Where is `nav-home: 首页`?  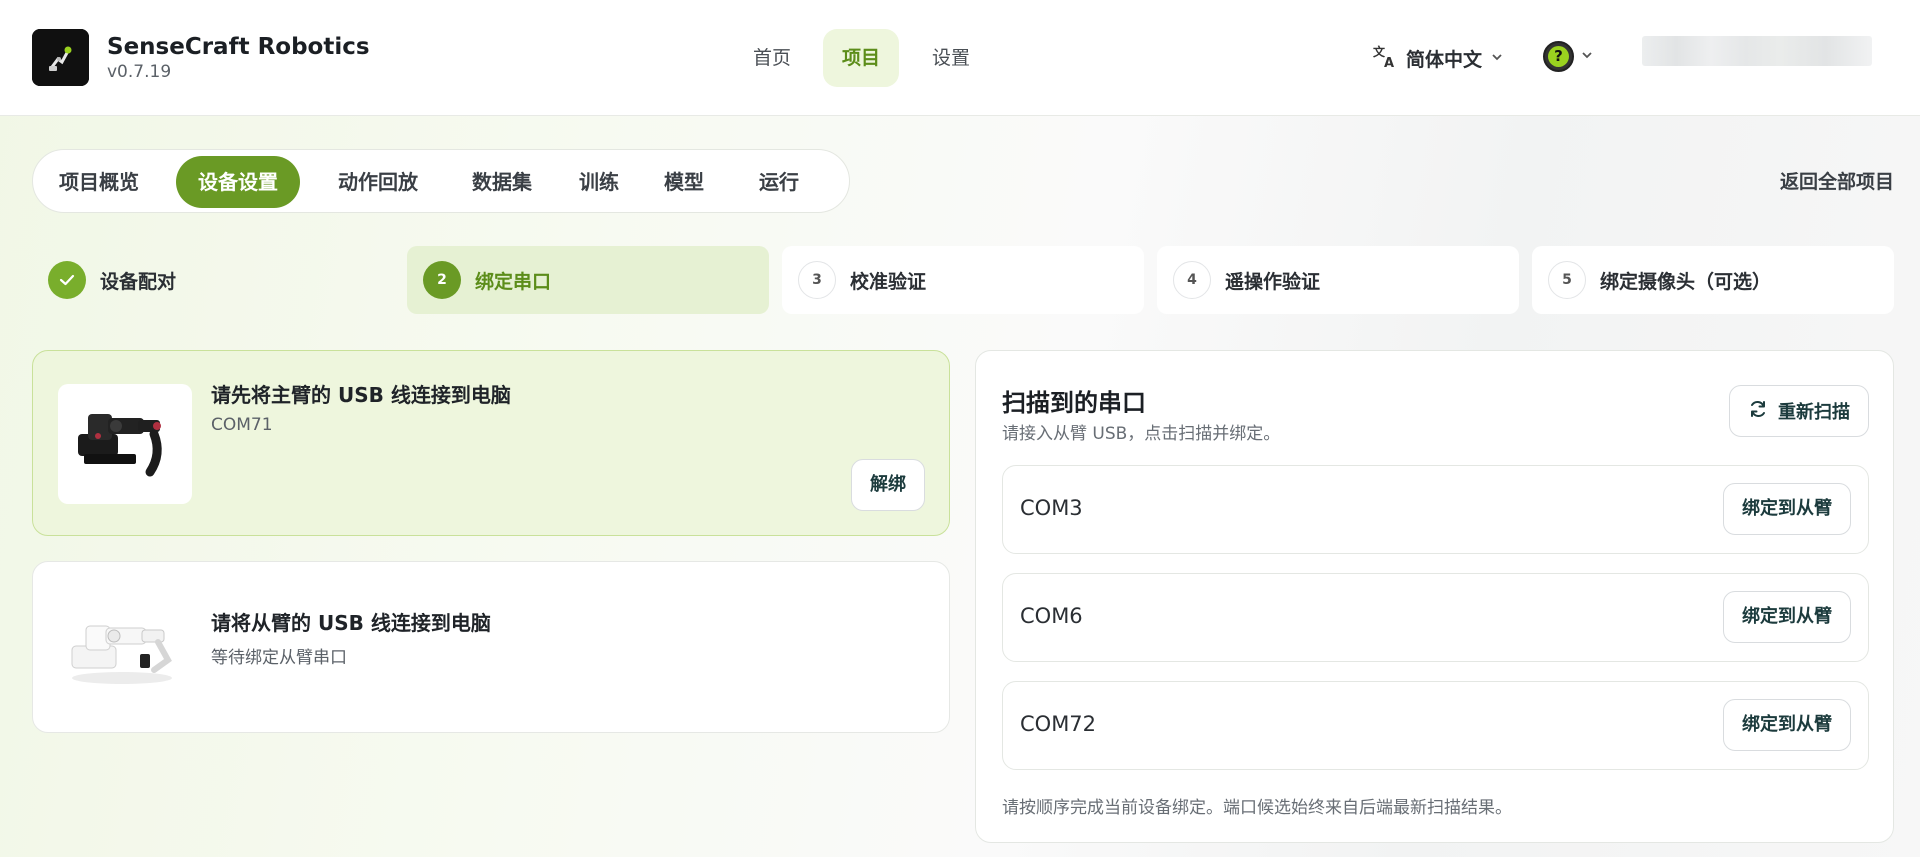
nav-home: 首页 is located at coordinates (772, 58).